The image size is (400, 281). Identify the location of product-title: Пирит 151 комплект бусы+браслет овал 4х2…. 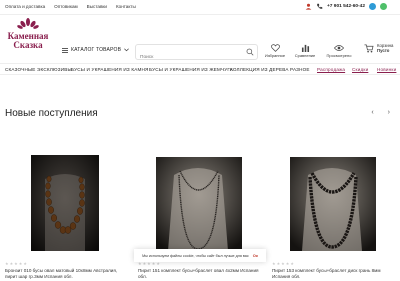
(200, 274).